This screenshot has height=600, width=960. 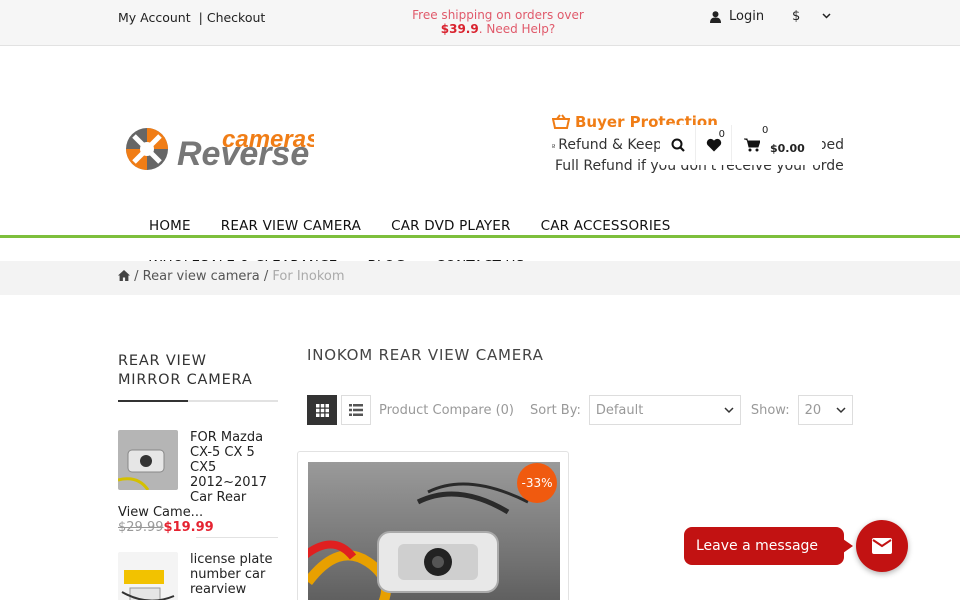 I want to click on checkout-link: Checkout, so click(x=236, y=17).